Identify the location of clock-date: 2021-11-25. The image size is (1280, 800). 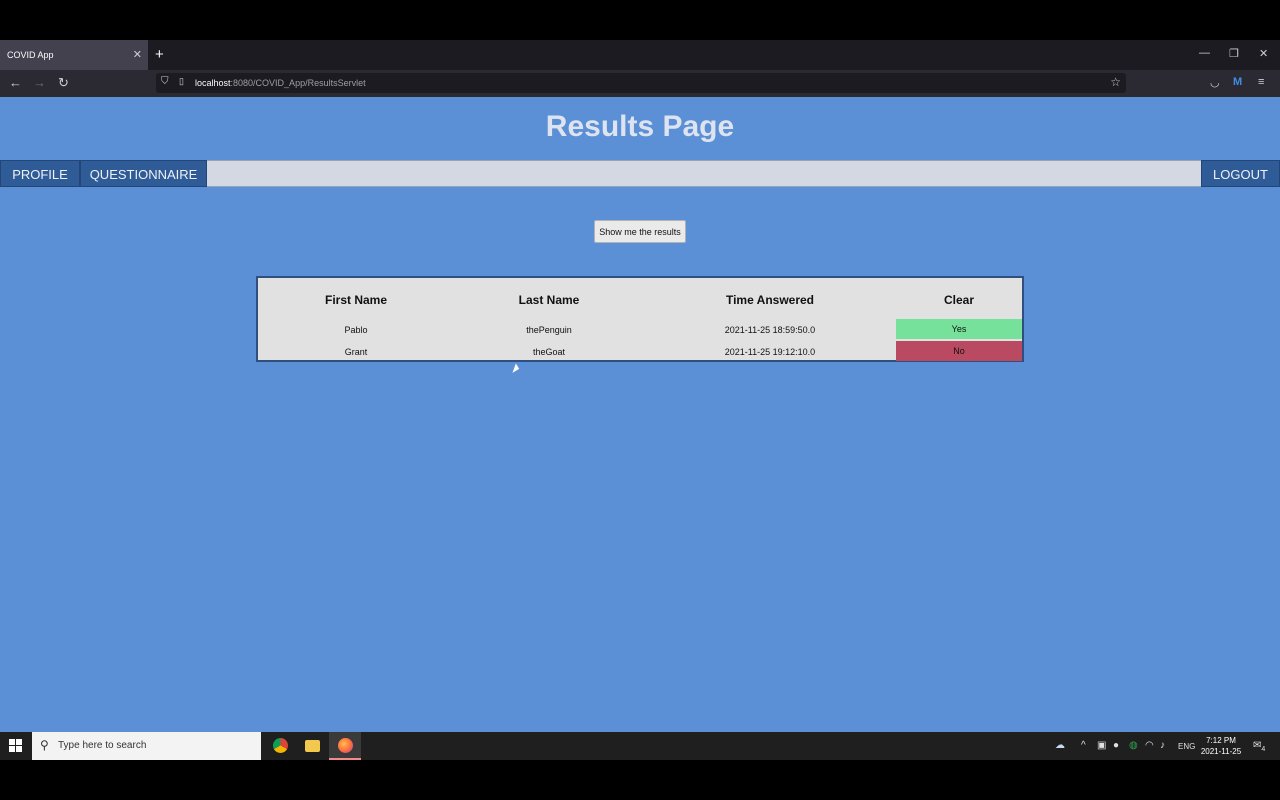
(1221, 751).